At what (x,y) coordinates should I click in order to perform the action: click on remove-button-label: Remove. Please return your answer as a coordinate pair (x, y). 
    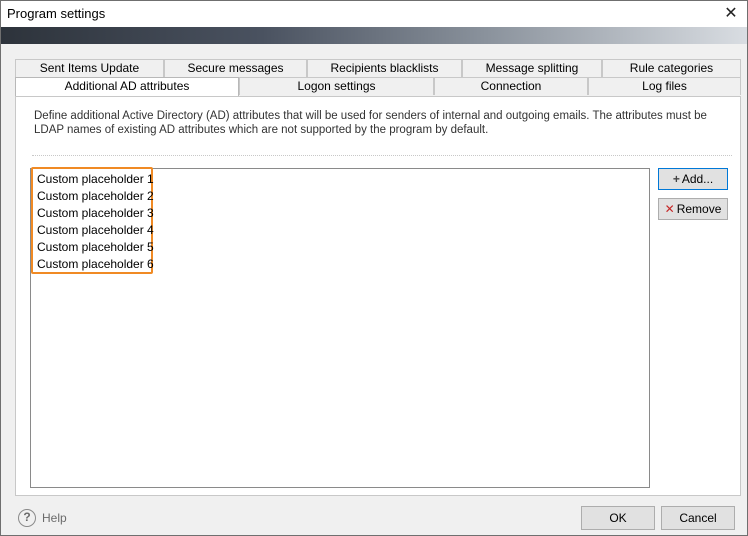
    Looking at the image, I should click on (699, 209).